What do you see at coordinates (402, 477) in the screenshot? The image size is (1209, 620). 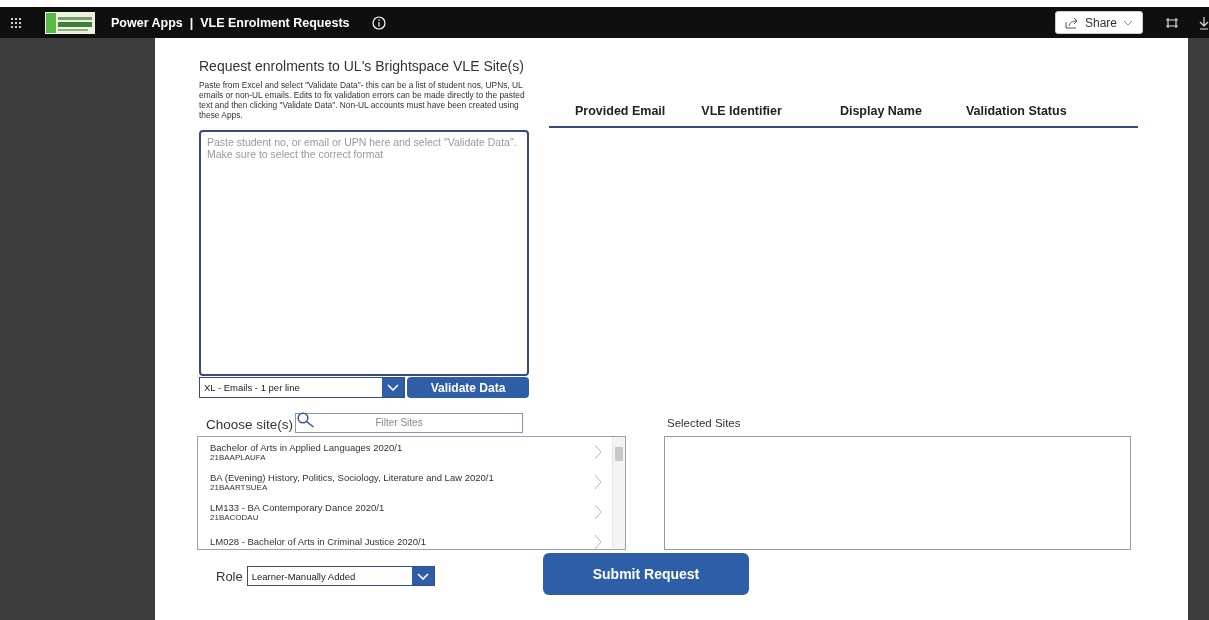 I see `site-name: BA (Evening) History, Politics, Sociology, Literature and Law 2020/1` at bounding box center [402, 477].